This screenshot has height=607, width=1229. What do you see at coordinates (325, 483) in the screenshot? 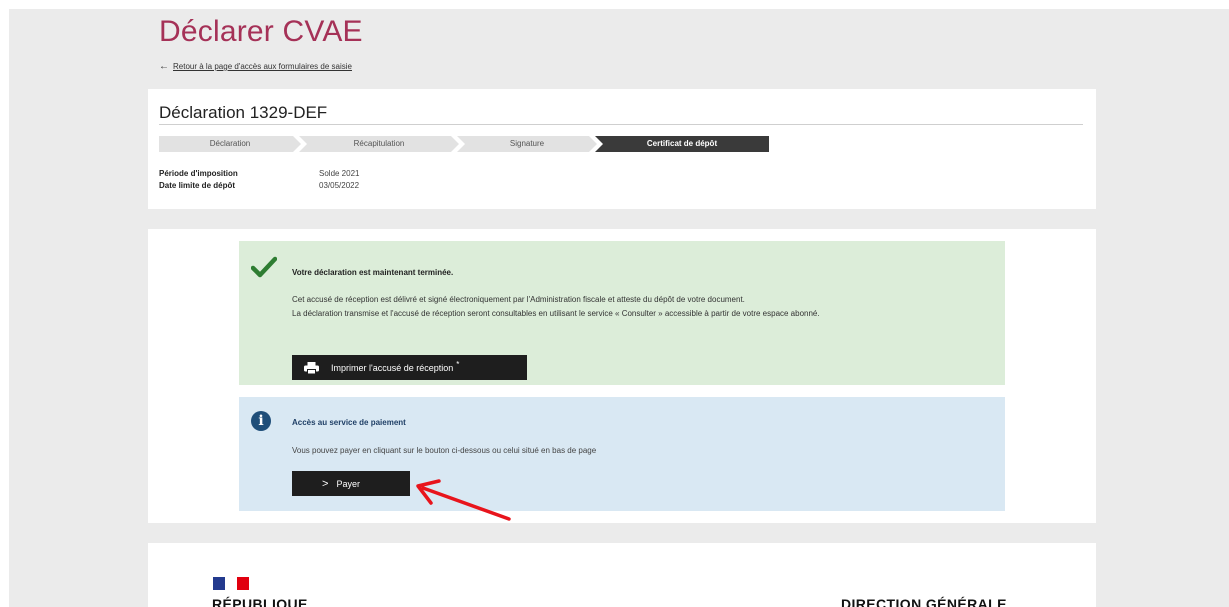
I see `chevron-right-icon: >` at bounding box center [325, 483].